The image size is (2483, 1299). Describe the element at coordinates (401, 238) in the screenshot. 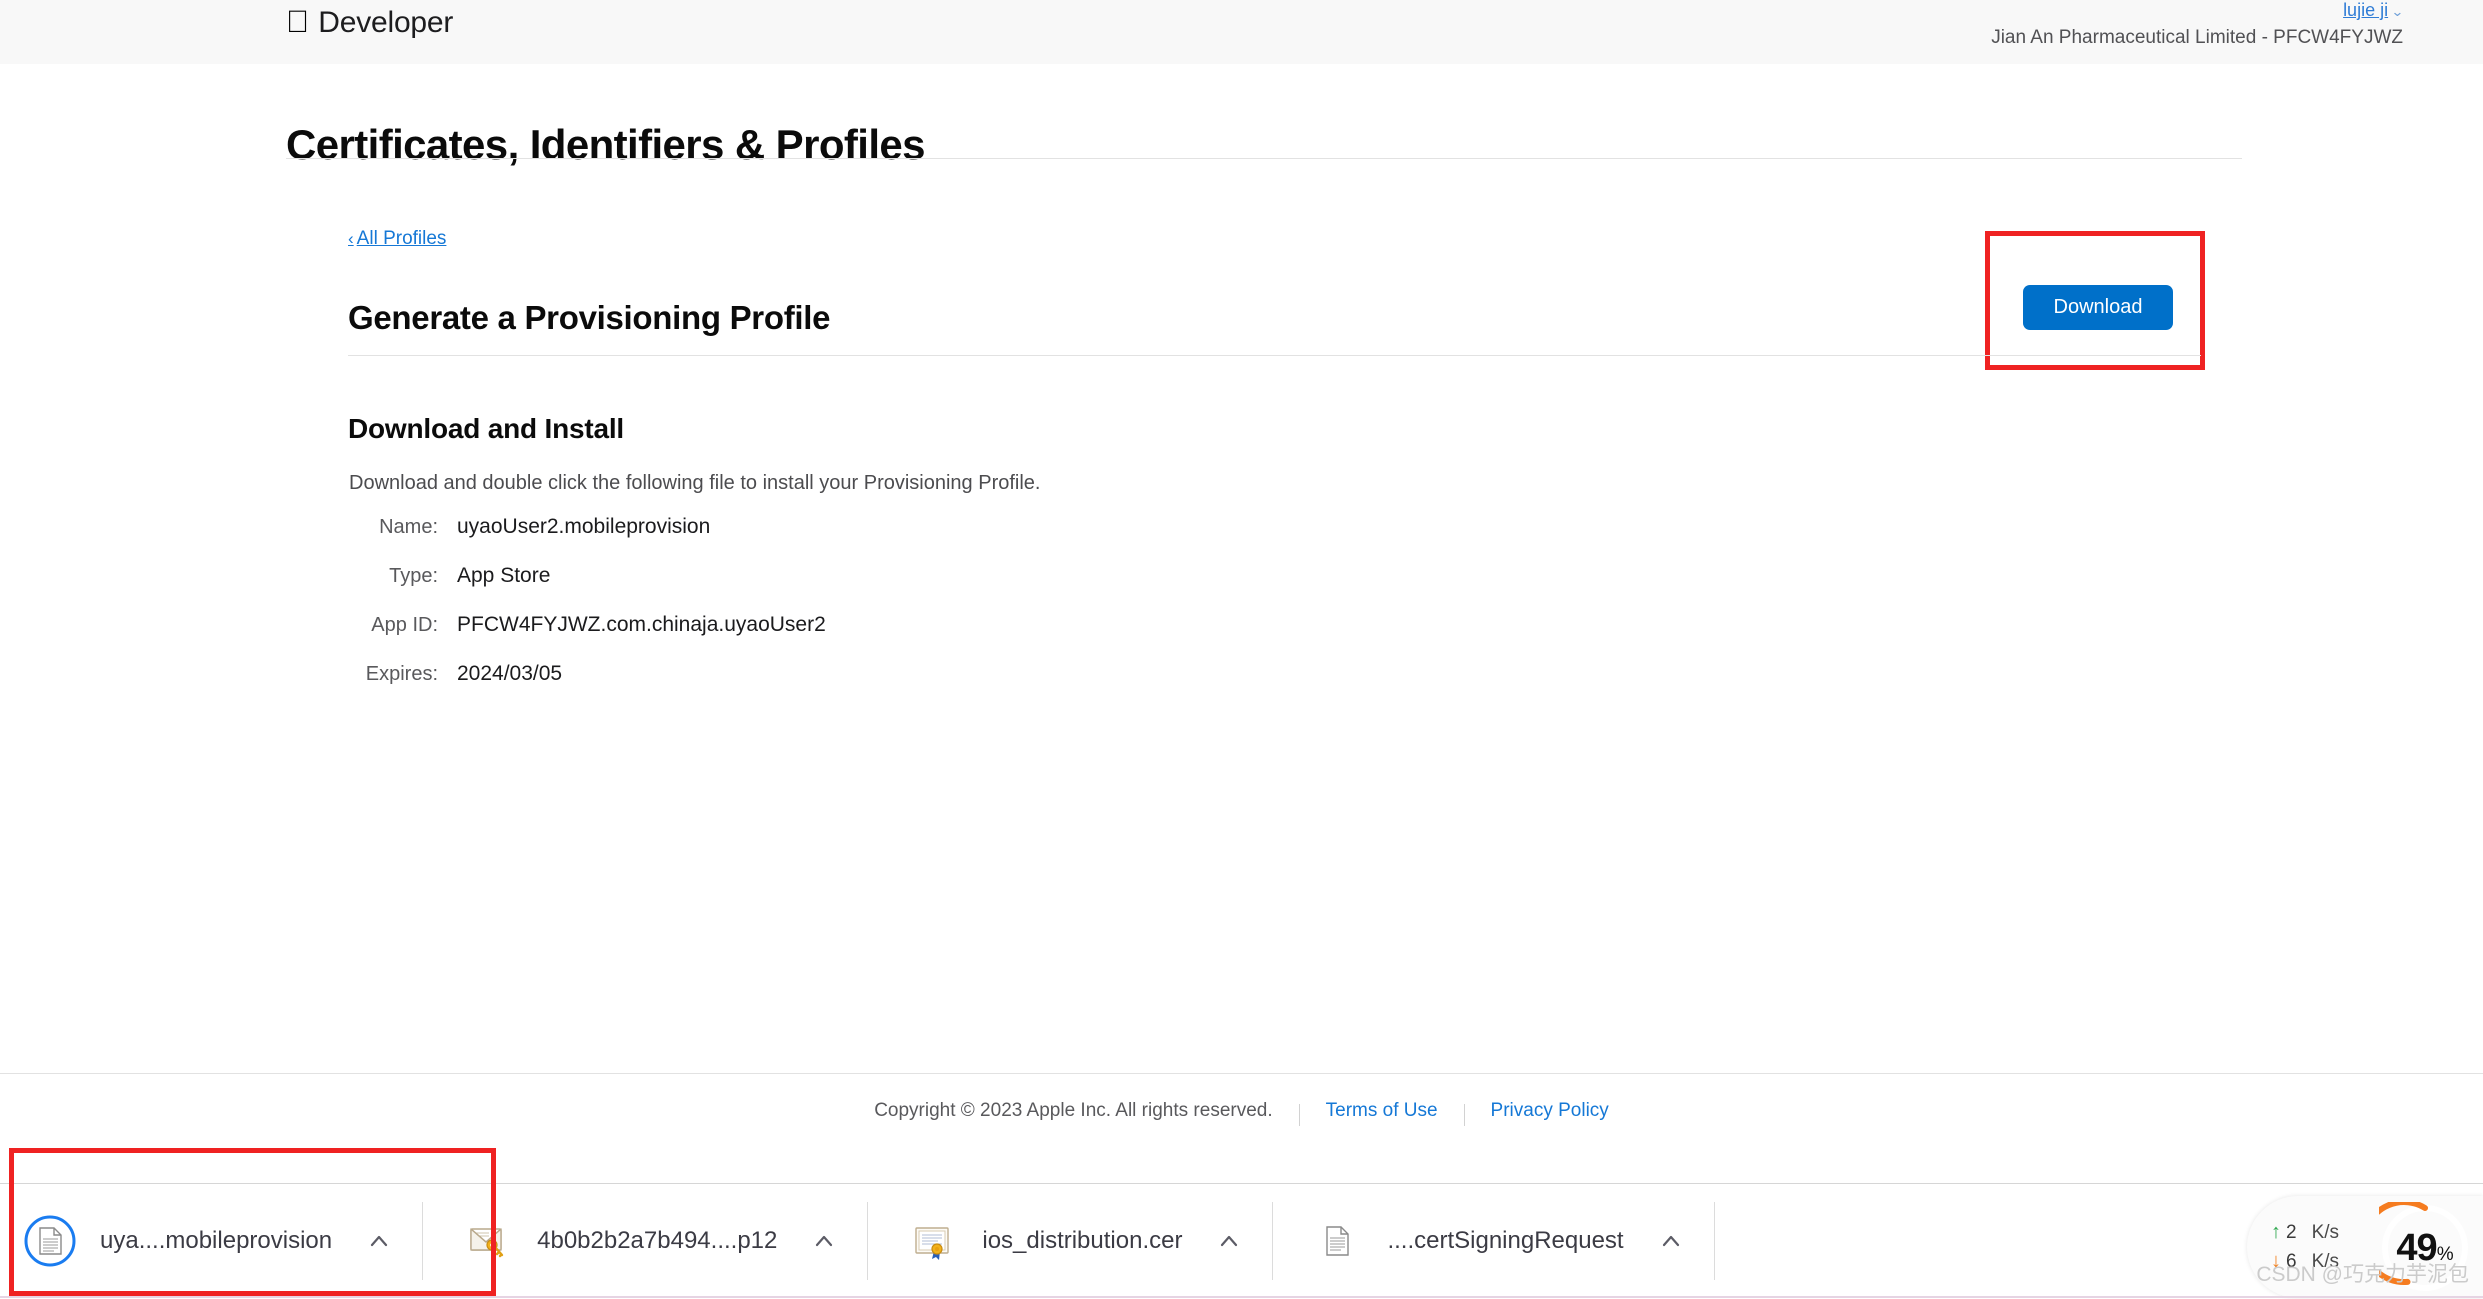

I see `breadcrumb-label: All Profiles` at that location.